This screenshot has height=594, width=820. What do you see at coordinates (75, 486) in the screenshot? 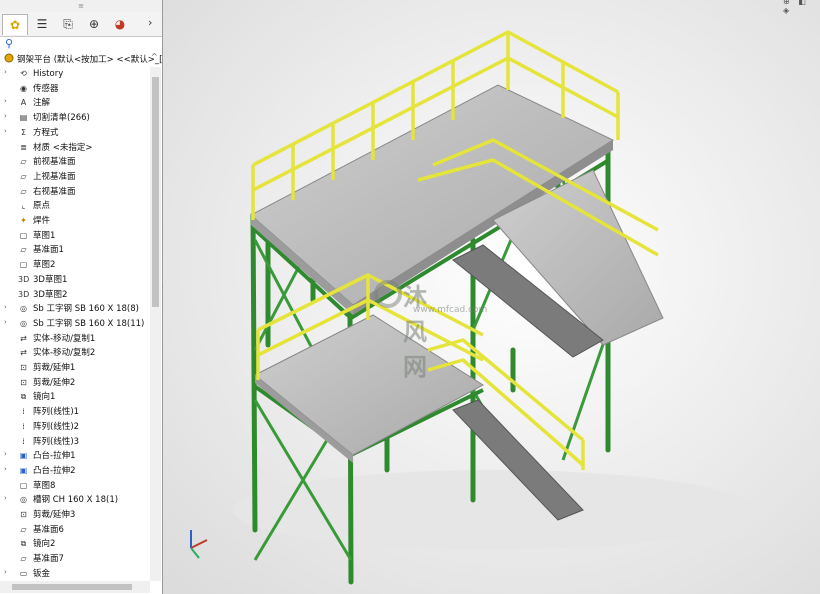
I see `tree-item: ▢ 草图8` at bounding box center [75, 486].